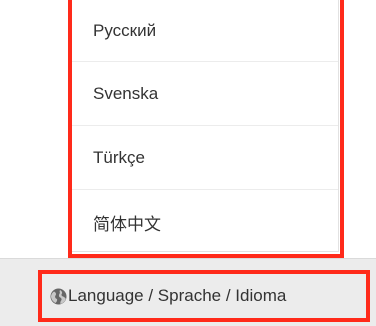 Image resolution: width=376 pixels, height=326 pixels. I want to click on language-option-swedish: Svenska, so click(205, 94).